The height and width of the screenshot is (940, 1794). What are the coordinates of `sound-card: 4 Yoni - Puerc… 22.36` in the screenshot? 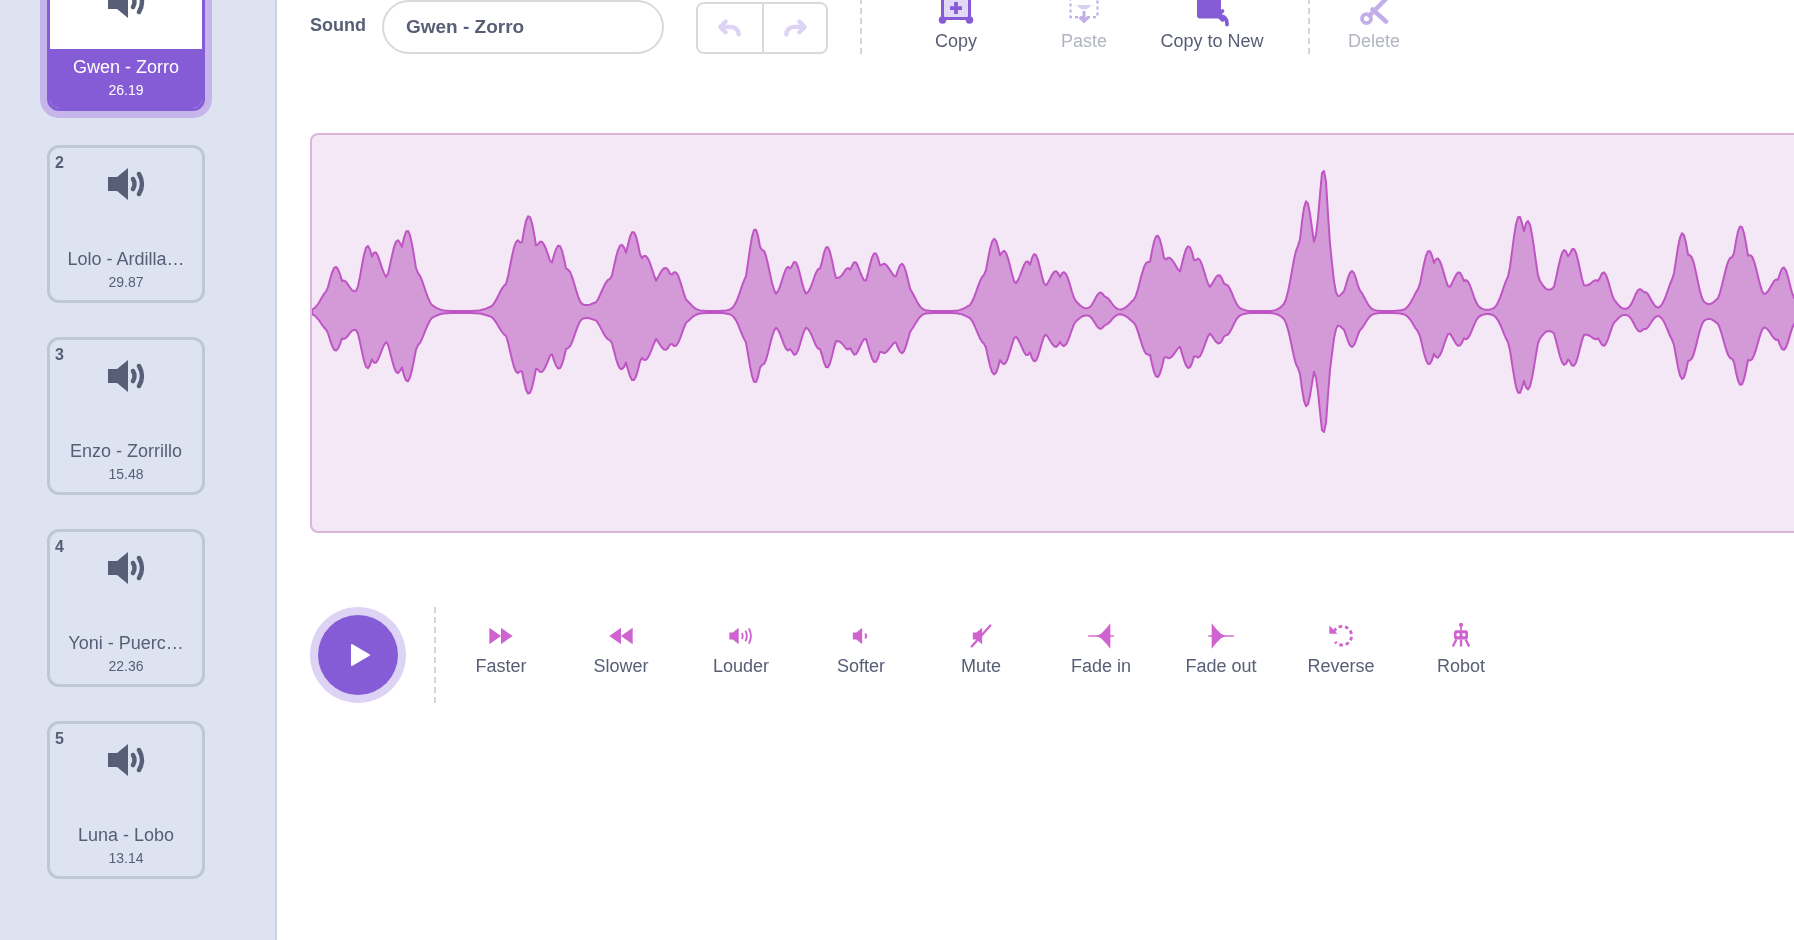 It's located at (126, 608).